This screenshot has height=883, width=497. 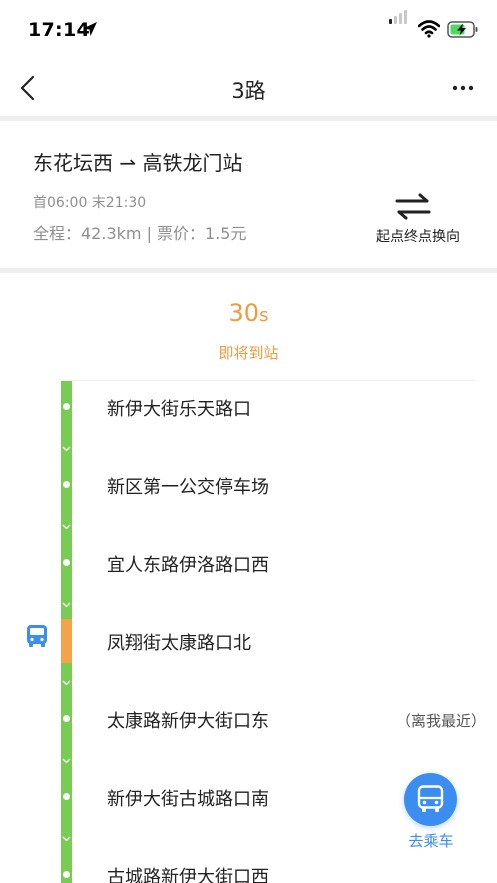 I want to click on reverse-direction-label: 起点终点换向, so click(x=418, y=237).